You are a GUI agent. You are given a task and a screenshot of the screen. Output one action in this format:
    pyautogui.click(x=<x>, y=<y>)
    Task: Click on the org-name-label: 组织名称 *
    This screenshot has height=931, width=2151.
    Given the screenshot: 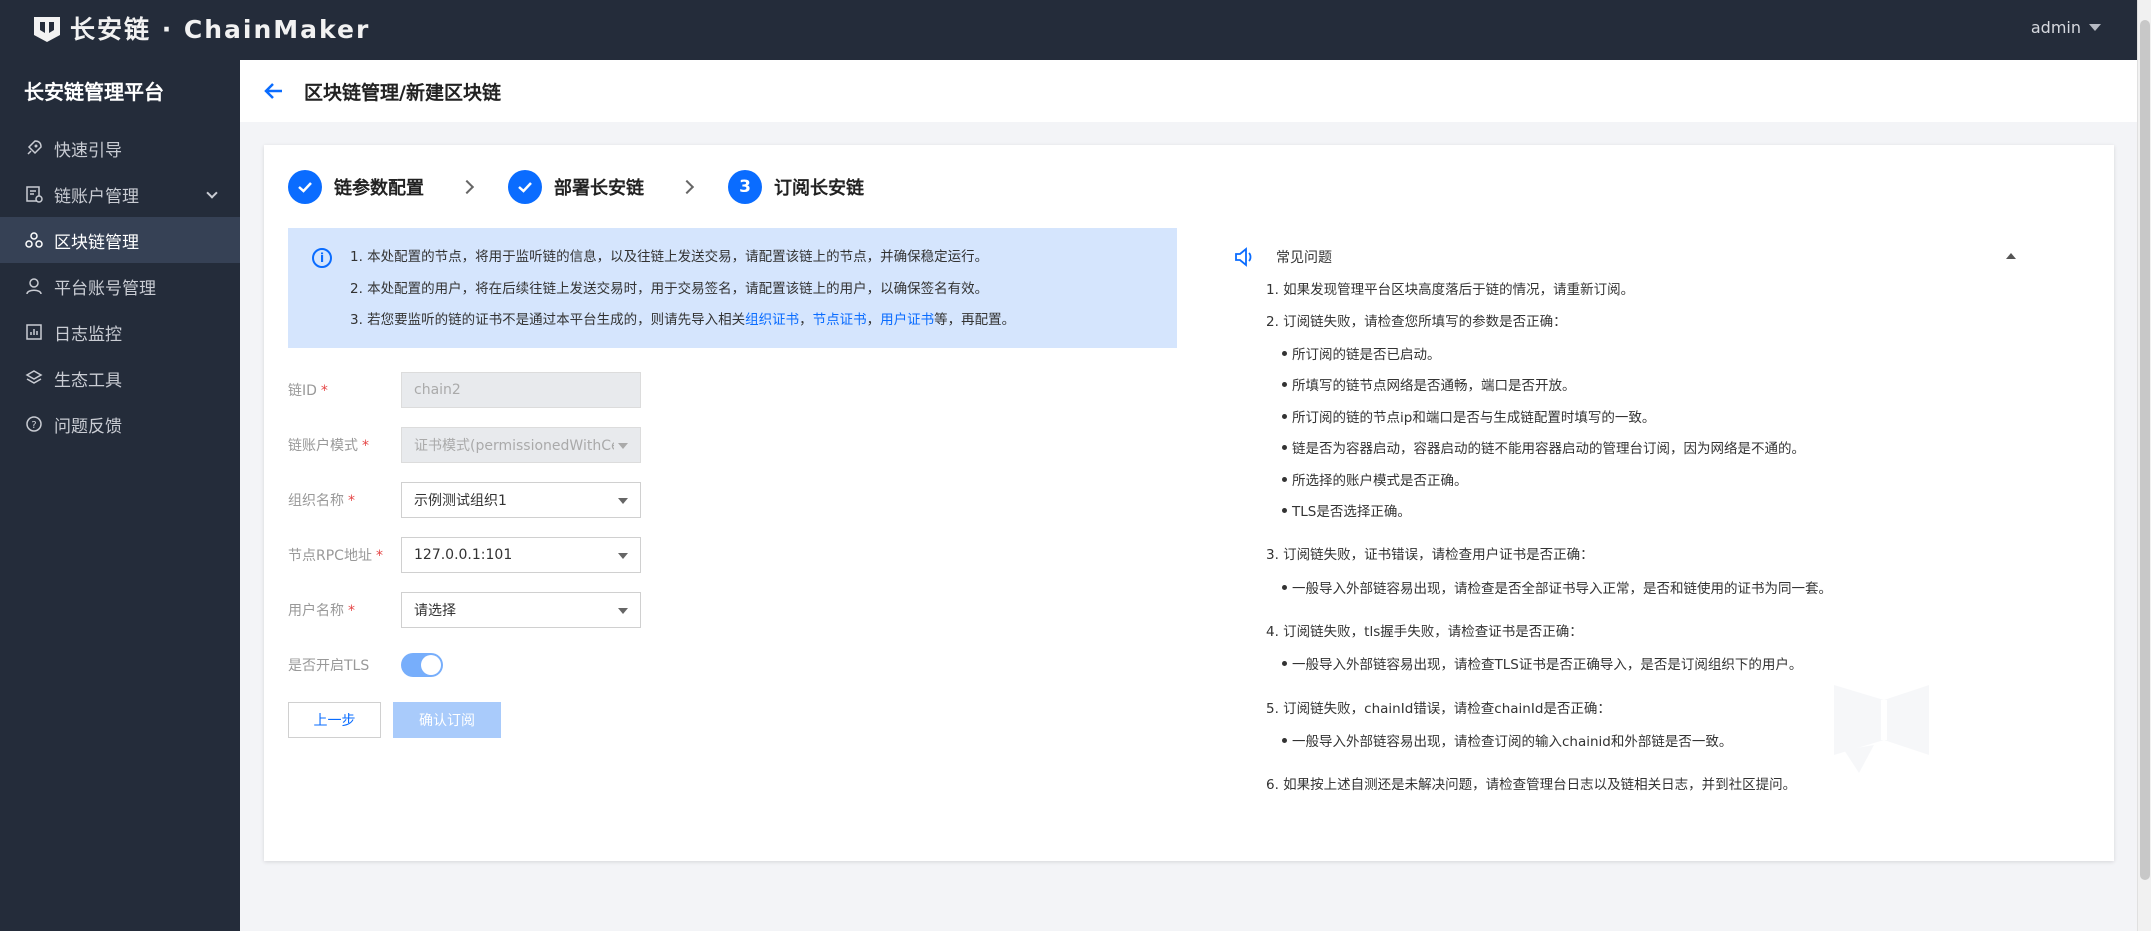 What is the action you would take?
    pyautogui.click(x=321, y=501)
    